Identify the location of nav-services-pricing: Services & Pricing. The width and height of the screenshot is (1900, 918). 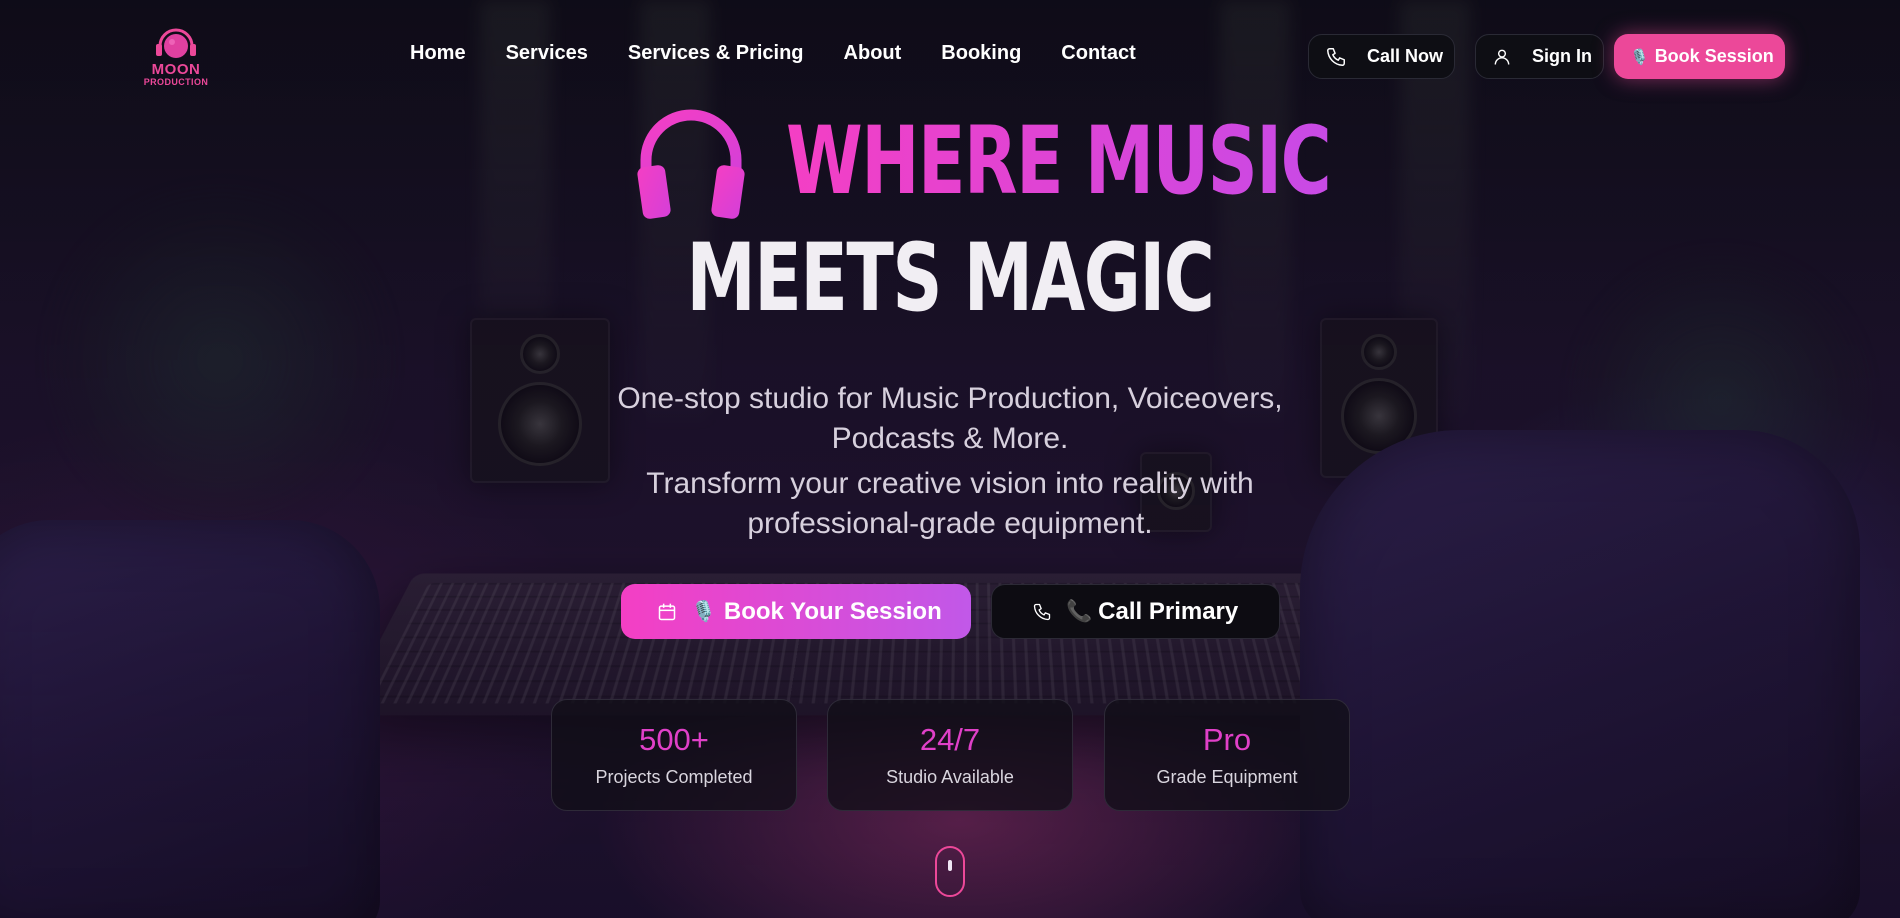
(716, 53).